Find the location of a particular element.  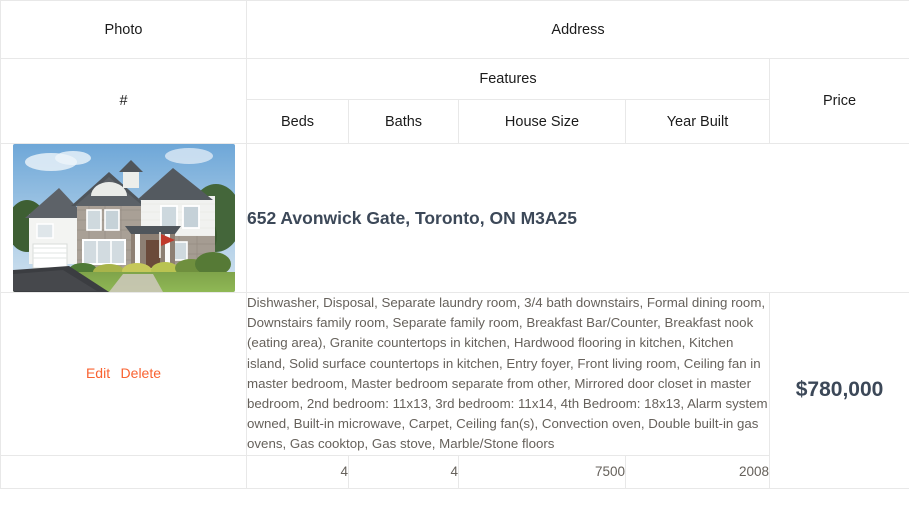

column-header-number: # is located at coordinates (123, 101).